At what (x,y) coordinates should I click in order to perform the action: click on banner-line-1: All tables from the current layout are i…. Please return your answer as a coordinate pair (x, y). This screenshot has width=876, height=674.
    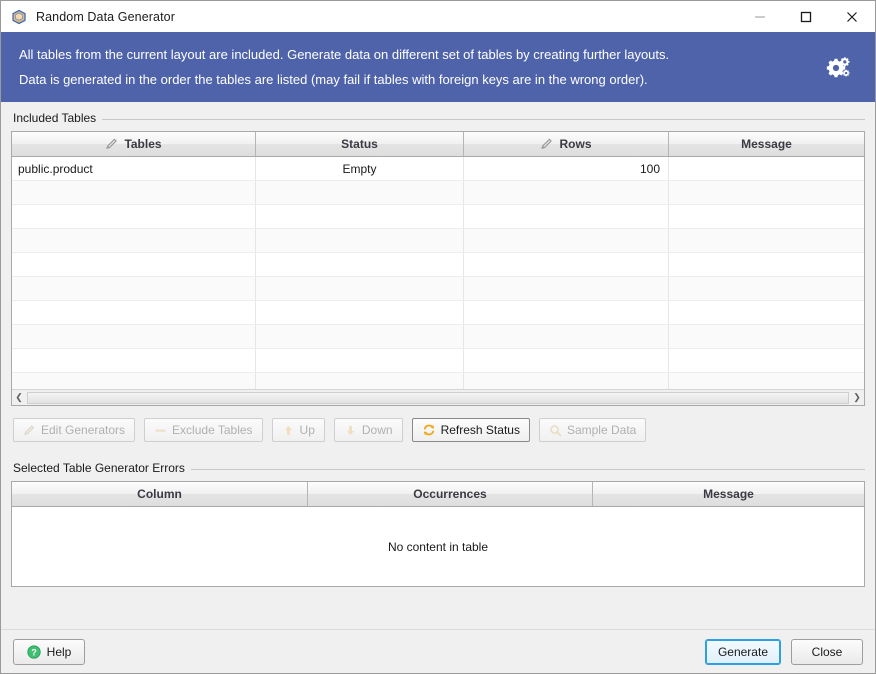
    Looking at the image, I should click on (344, 54).